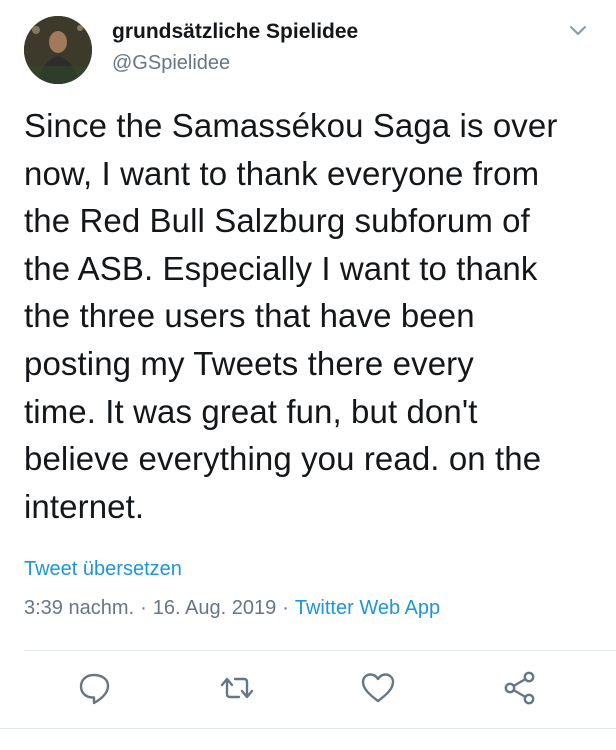 This screenshot has width=616, height=750. Describe the element at coordinates (171, 63) in the screenshot. I see `author-handle: @GSpielidee` at that location.